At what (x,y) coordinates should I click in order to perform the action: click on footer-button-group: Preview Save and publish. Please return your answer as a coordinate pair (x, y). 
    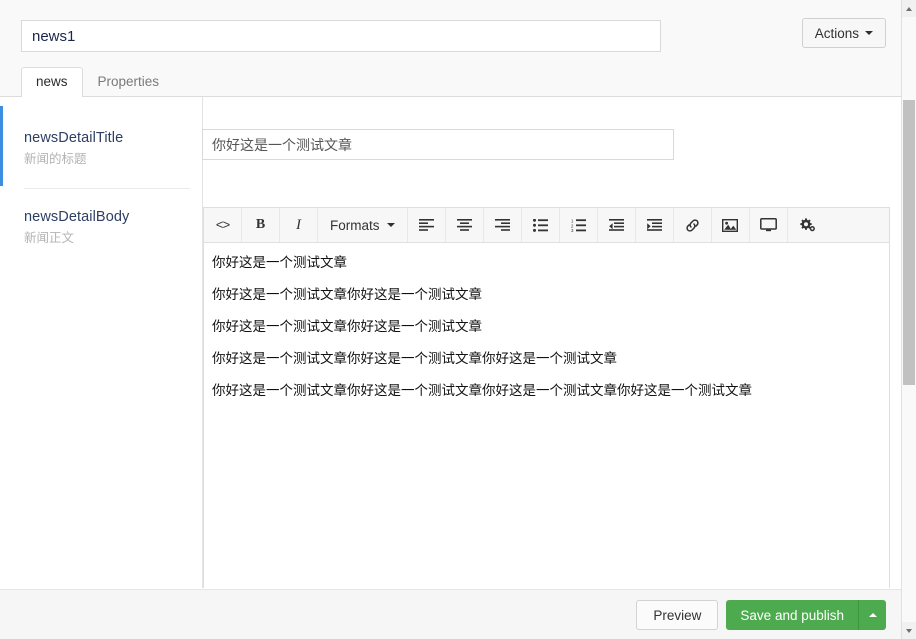
    Looking at the image, I should click on (761, 615).